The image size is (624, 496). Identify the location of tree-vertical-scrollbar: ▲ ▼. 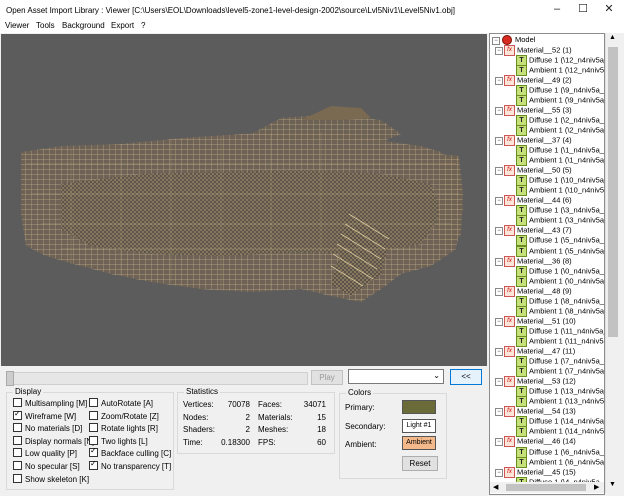
(612, 263).